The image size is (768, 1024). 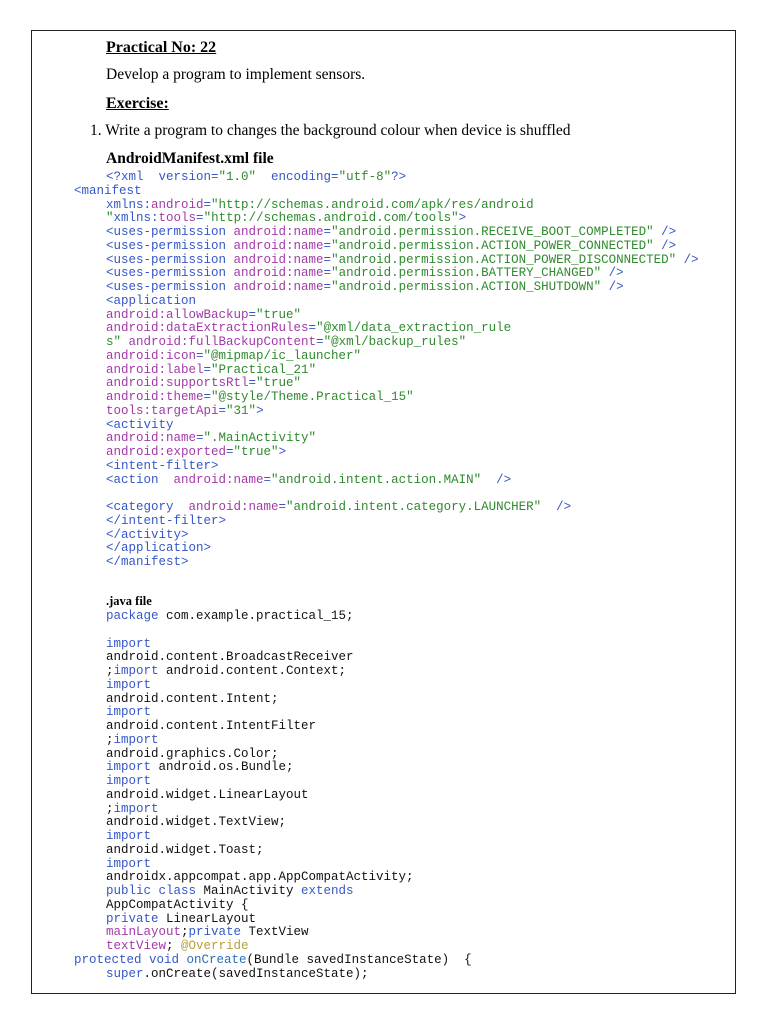 I want to click on code-token: <application, so click(x=151, y=300).